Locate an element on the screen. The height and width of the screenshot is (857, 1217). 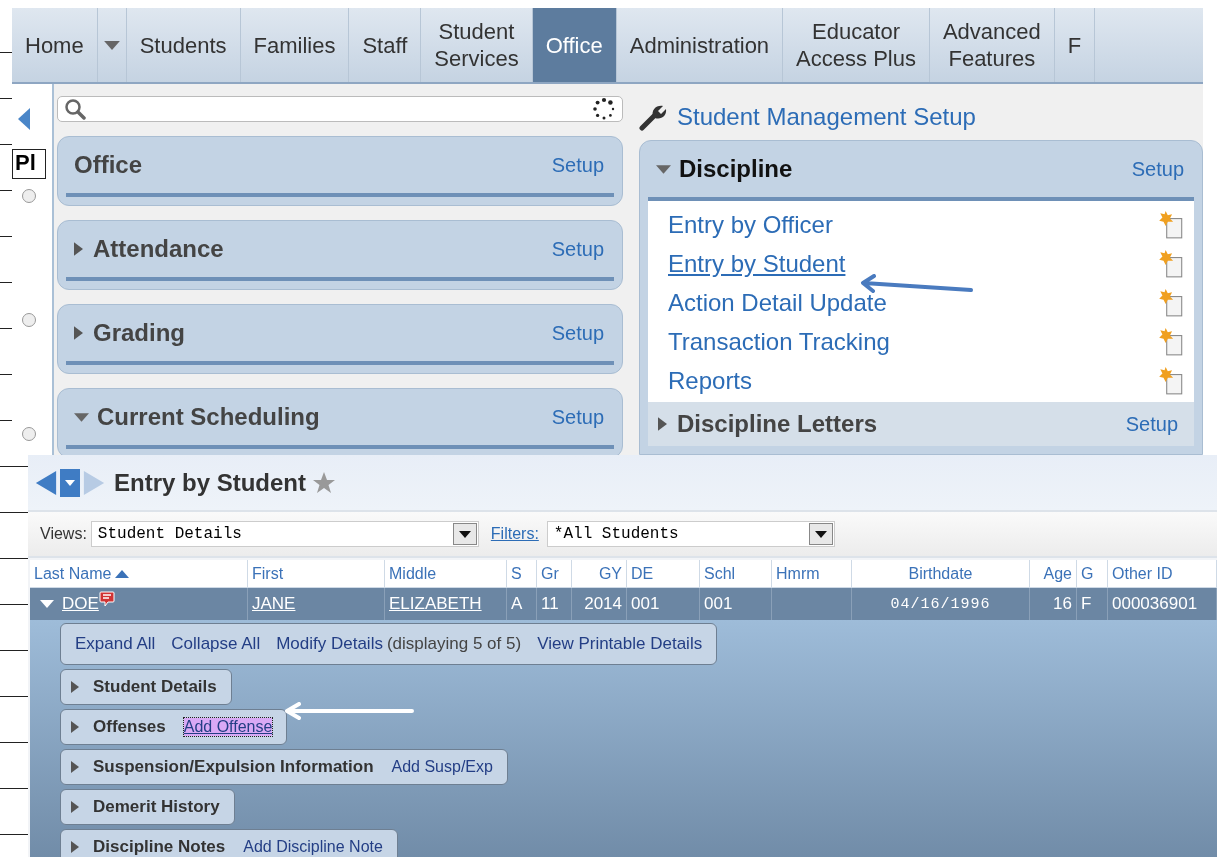
search-icon is located at coordinates (75, 109).